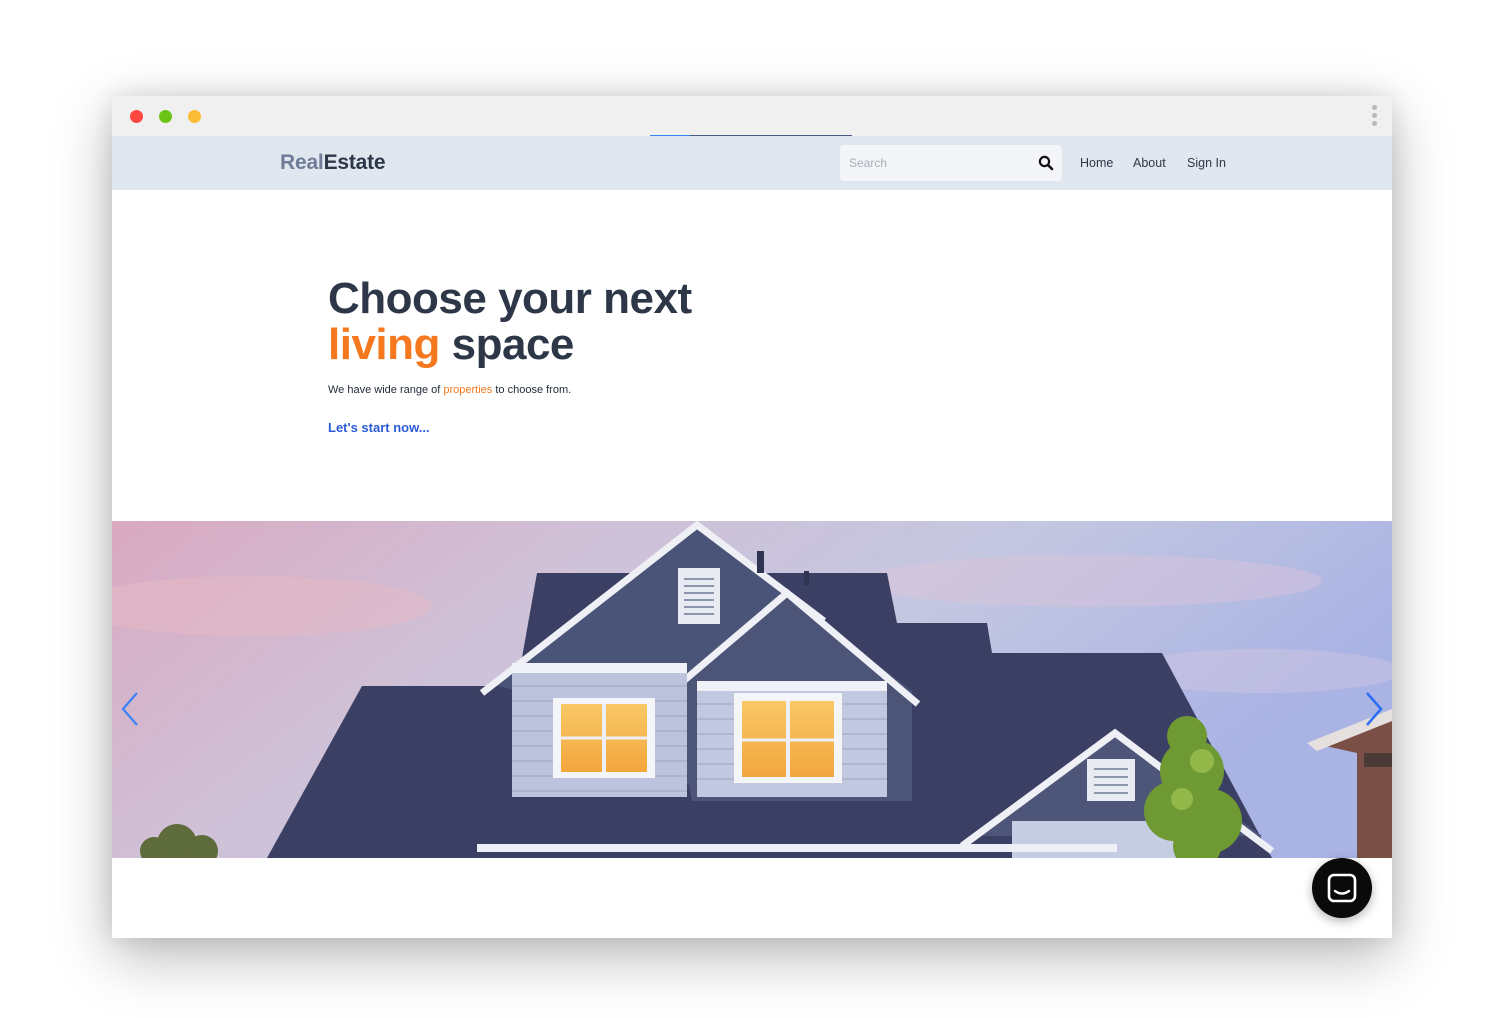  Describe the element at coordinates (1046, 163) in the screenshot. I see `search-icon` at that location.